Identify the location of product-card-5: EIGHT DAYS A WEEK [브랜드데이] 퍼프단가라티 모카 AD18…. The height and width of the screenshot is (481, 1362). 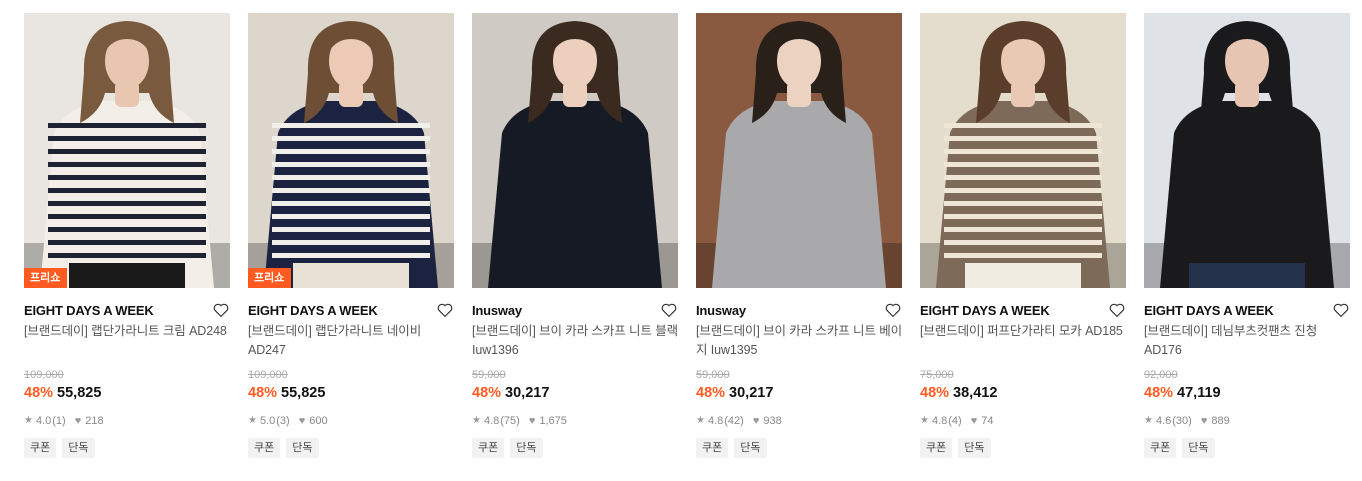
(1023, 235).